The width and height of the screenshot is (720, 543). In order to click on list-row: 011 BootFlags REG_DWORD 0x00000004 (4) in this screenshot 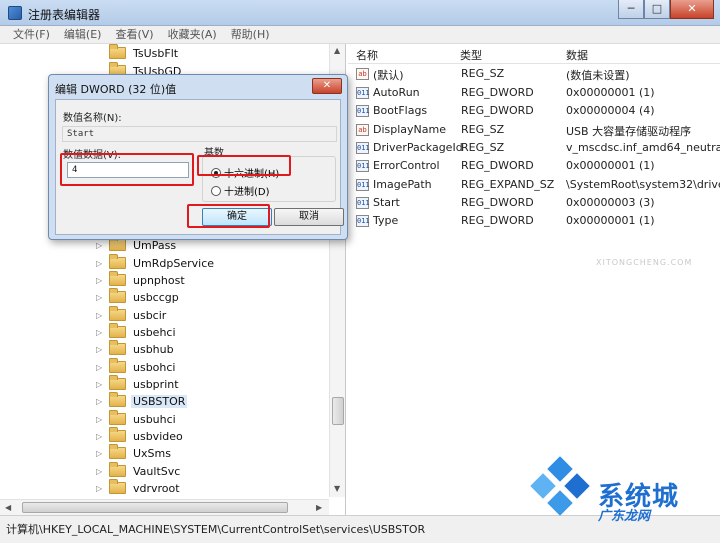, I will do `click(534, 111)`.